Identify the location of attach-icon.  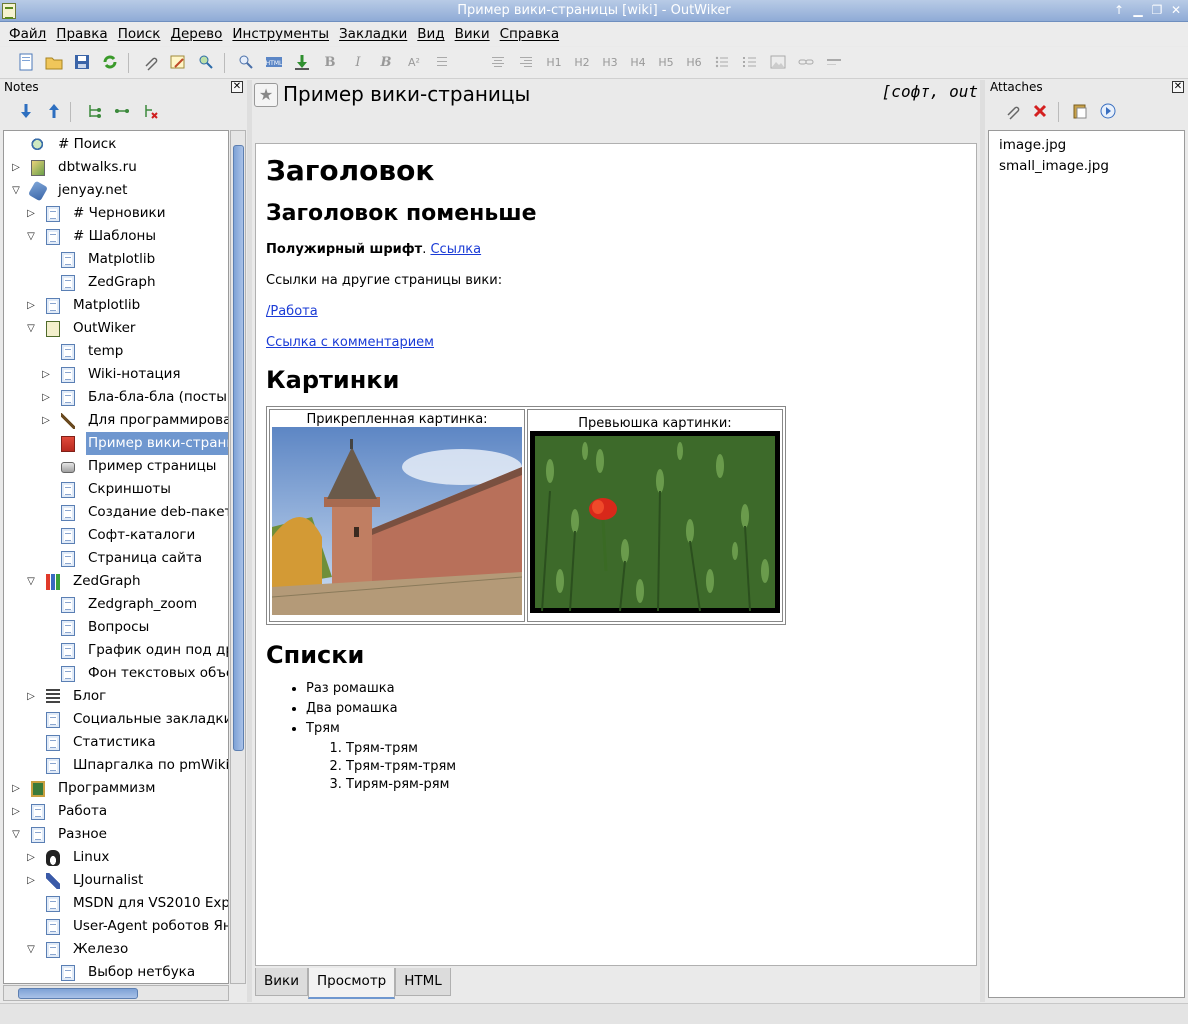
(150, 63).